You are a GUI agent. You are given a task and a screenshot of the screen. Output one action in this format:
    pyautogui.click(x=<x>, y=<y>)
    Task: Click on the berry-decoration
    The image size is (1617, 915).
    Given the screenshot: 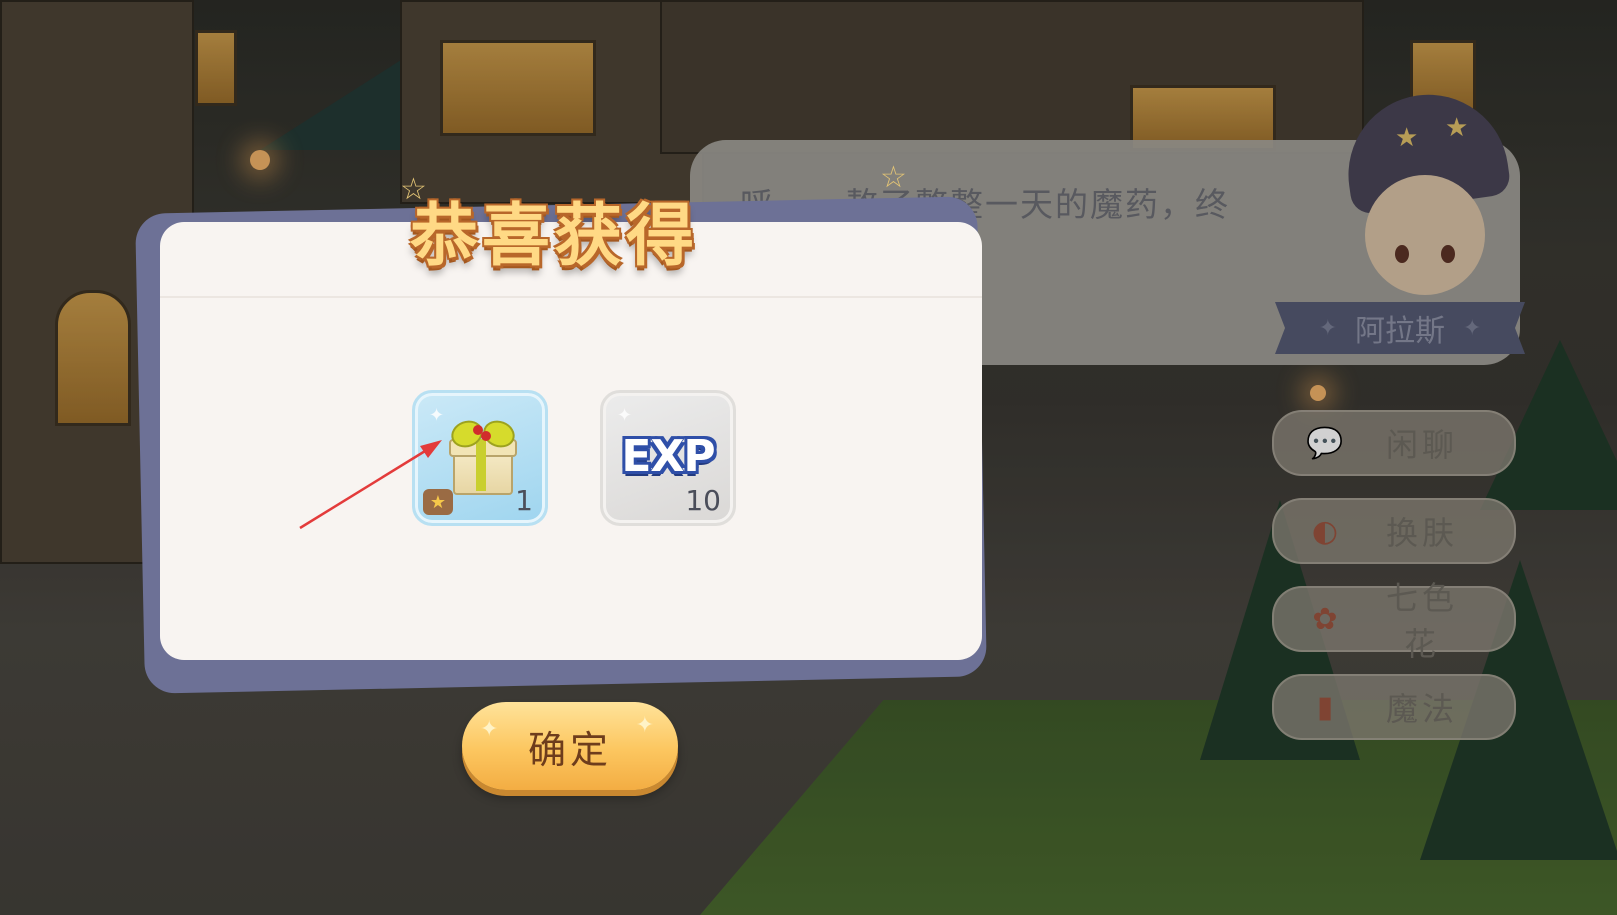 What is the action you would take?
    pyautogui.click(x=486, y=436)
    